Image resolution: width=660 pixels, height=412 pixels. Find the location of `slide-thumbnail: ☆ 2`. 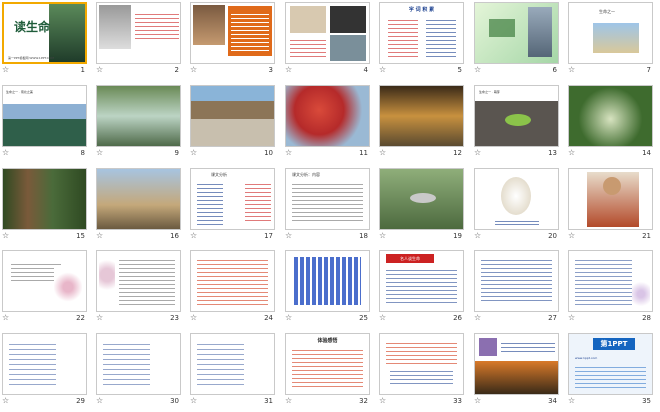

slide-thumbnail: ☆ 2 is located at coordinates (141, 40).